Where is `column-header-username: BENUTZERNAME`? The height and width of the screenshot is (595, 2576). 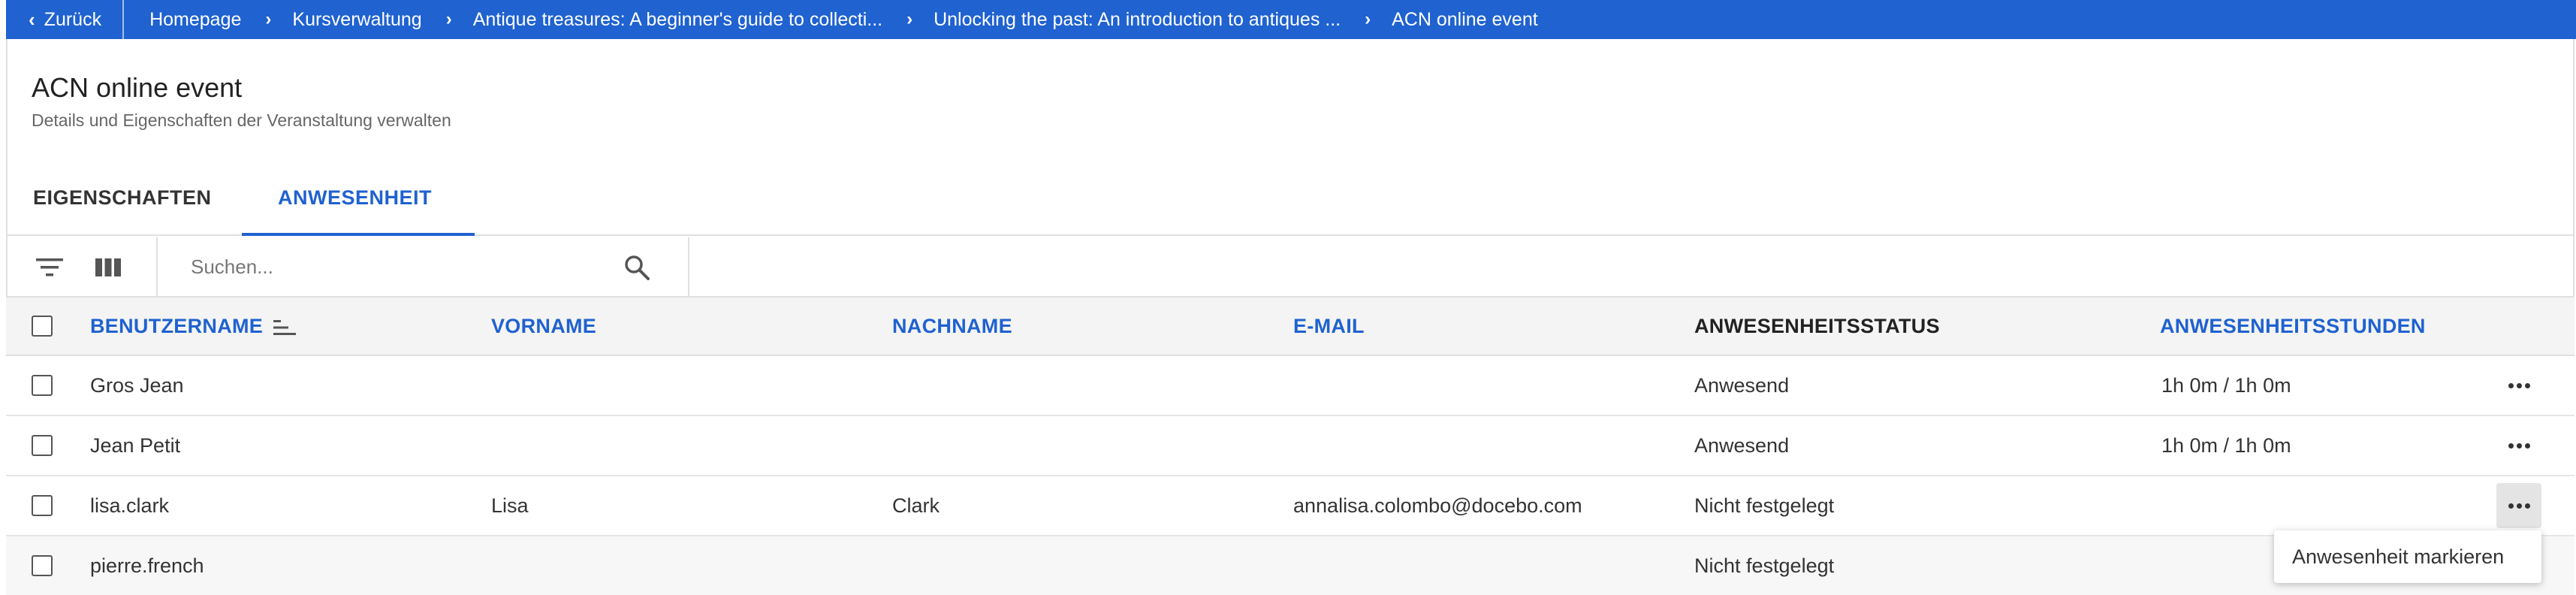
column-header-username: BENUTZERNAME is located at coordinates (193, 326).